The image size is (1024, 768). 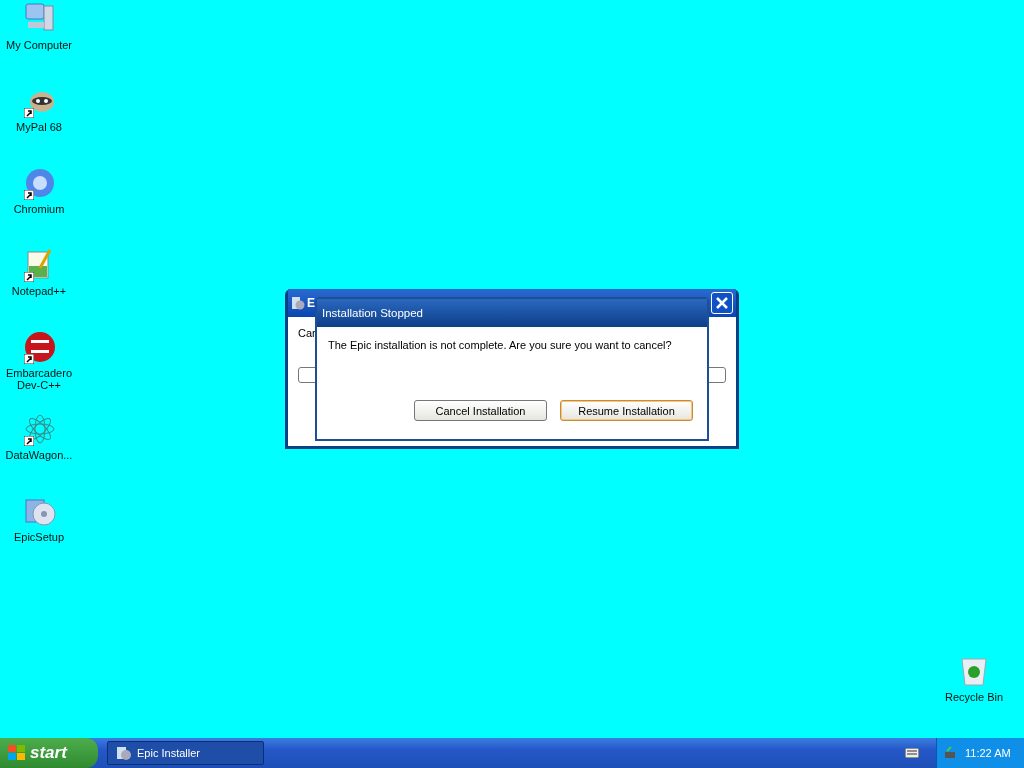 I want to click on dialog-button: Resume Installation, so click(x=626, y=410).